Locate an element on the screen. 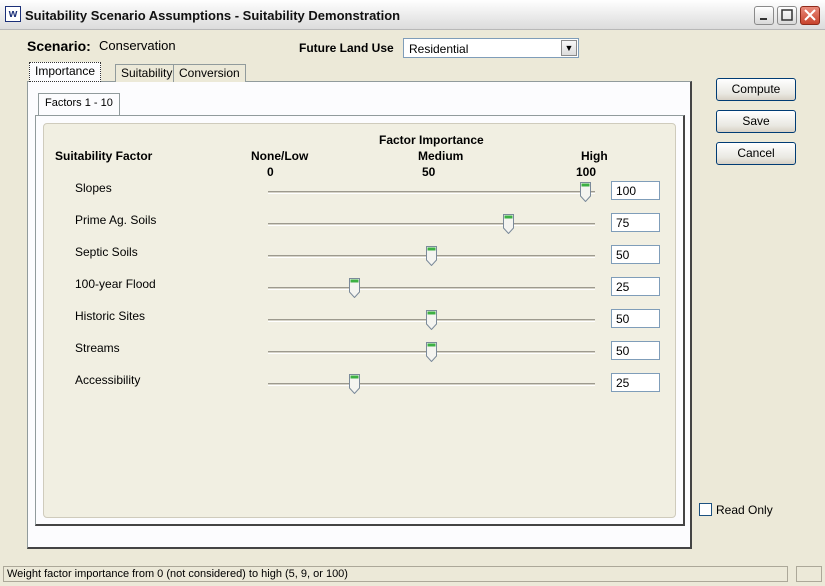  scale-mid-label: 50 is located at coordinates (429, 172).